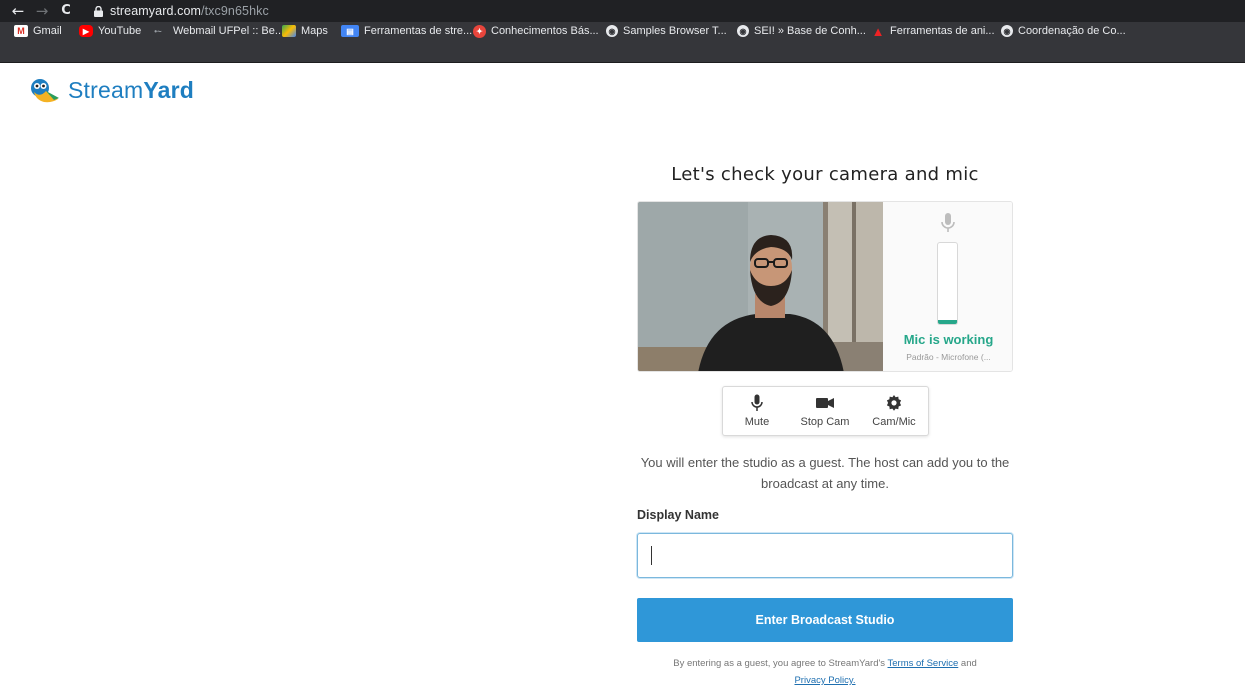 Image resolution: width=1245 pixels, height=689 pixels. What do you see at coordinates (894, 403) in the screenshot?
I see `gear-icon` at bounding box center [894, 403].